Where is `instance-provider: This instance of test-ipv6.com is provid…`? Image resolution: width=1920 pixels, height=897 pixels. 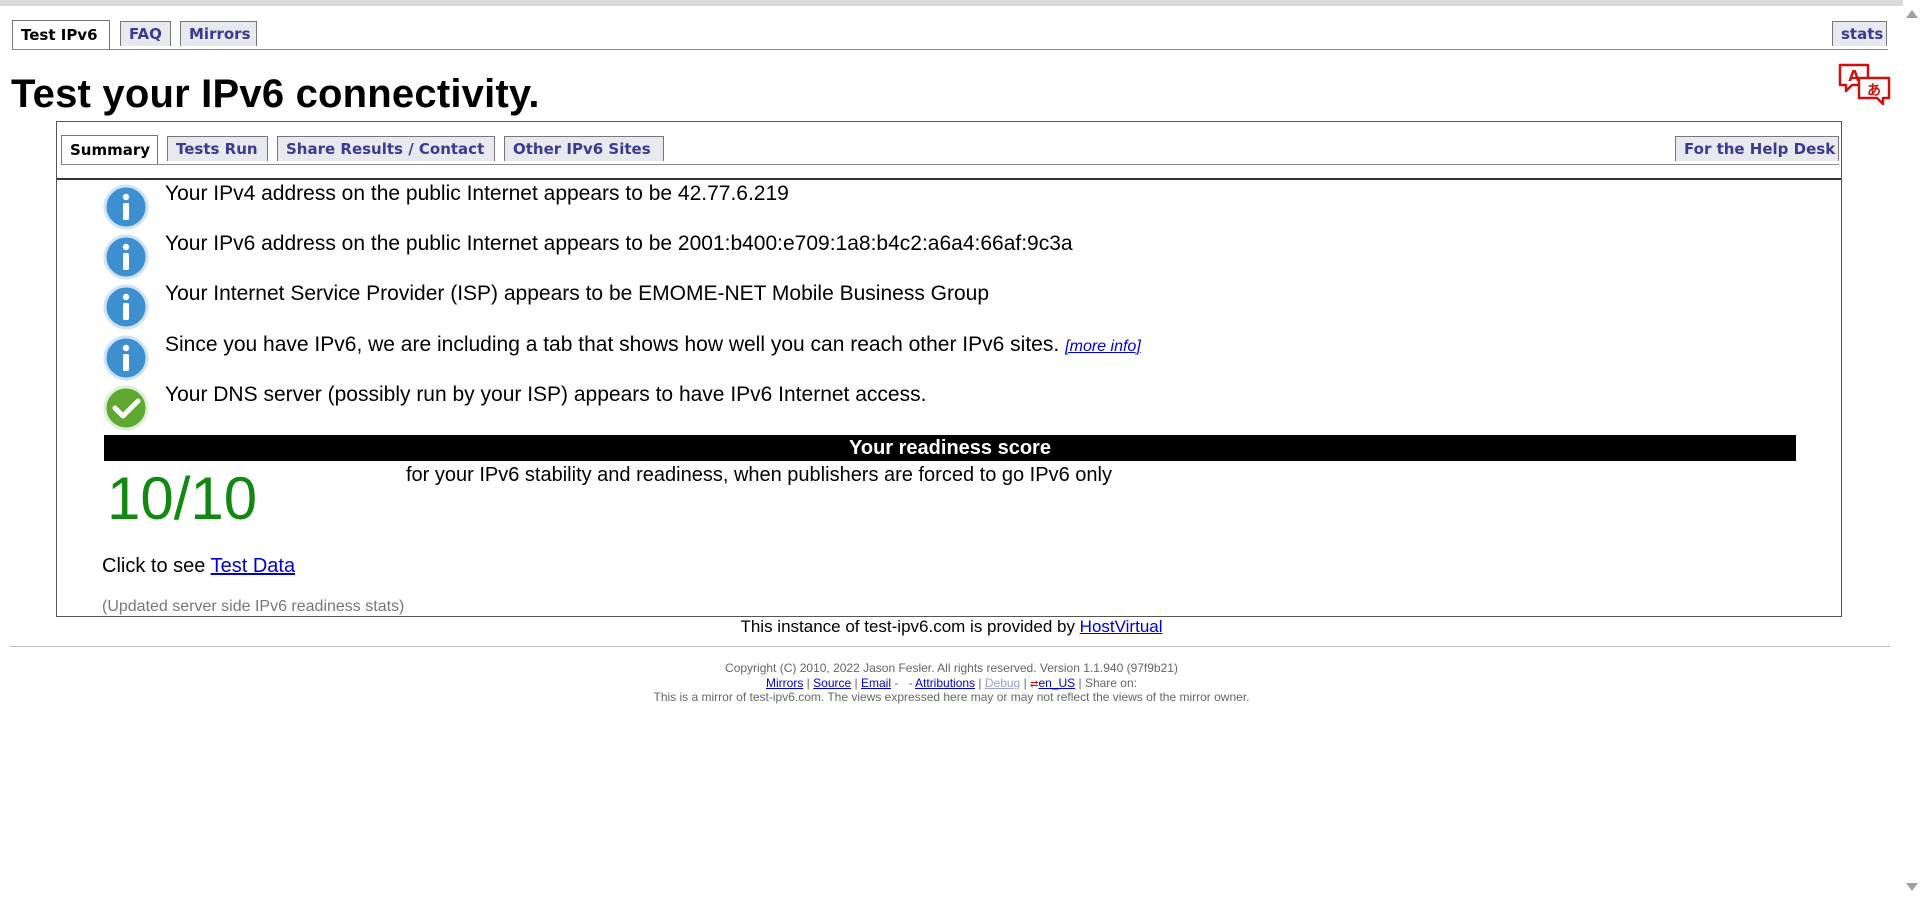
instance-provider: This instance of test-ipv6.com is provid… is located at coordinates (951, 627).